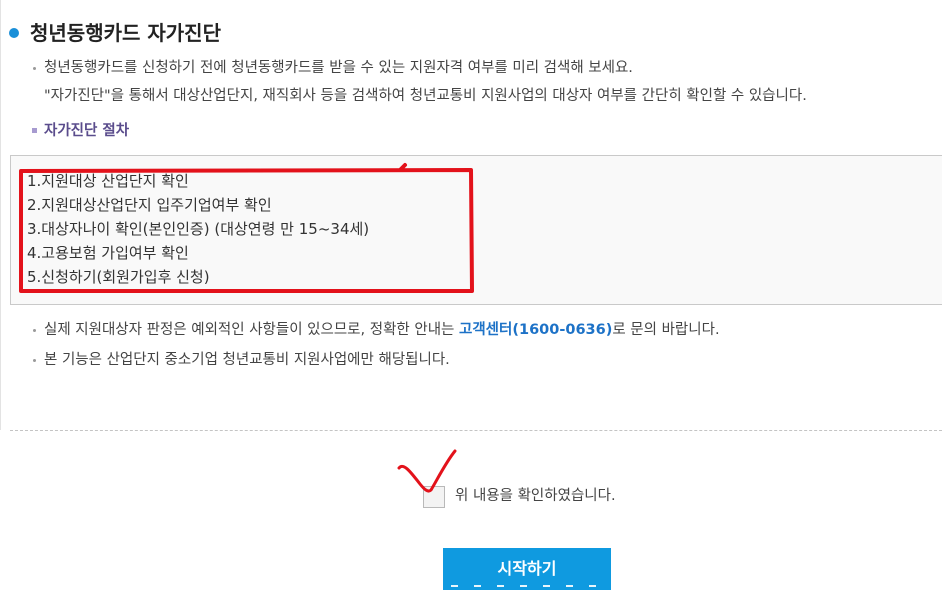  Describe the element at coordinates (535, 330) in the screenshot. I see `customer-center-link: 고객센터(1600-0636)` at that location.